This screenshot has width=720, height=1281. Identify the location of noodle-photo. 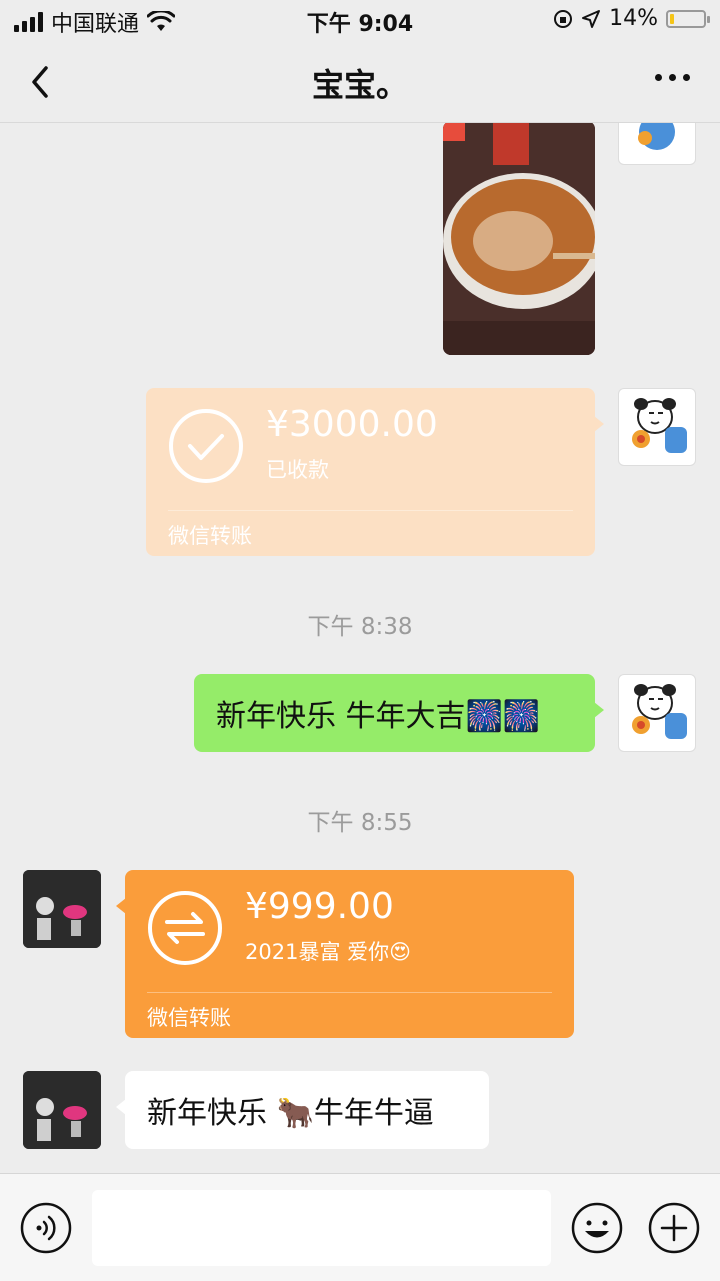
(519, 239).